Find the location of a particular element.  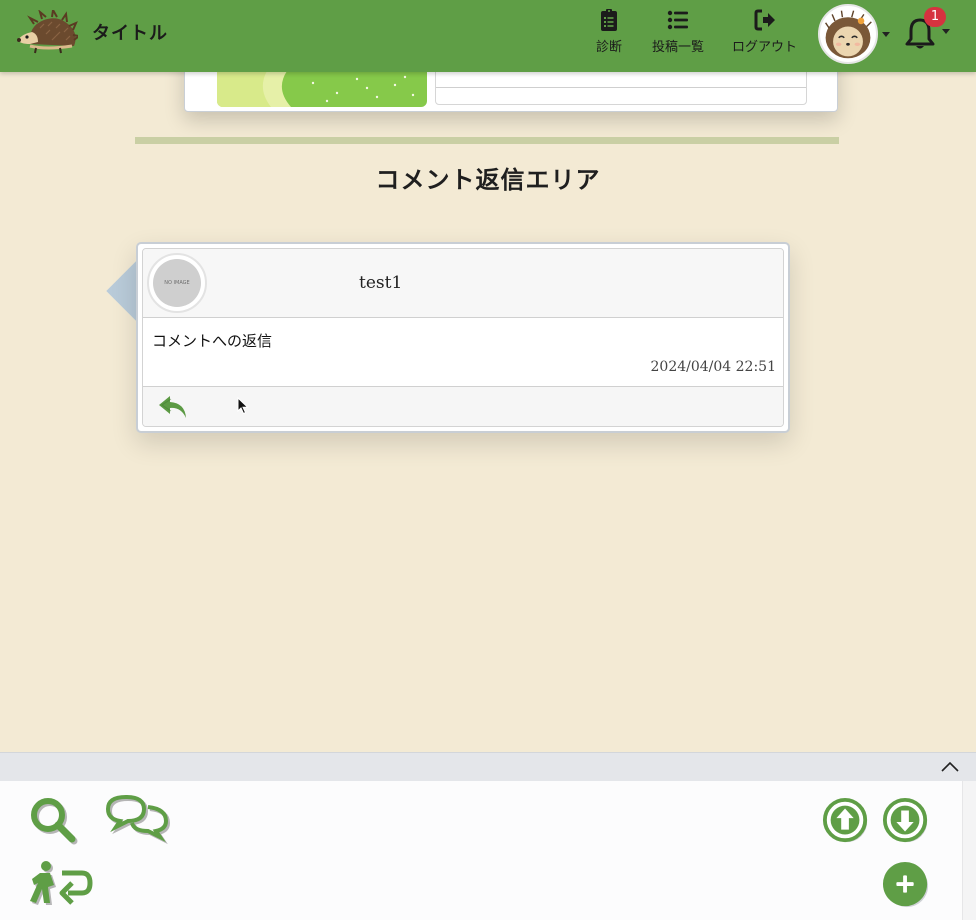

no-image-label: NO IMAGE is located at coordinates (177, 283).